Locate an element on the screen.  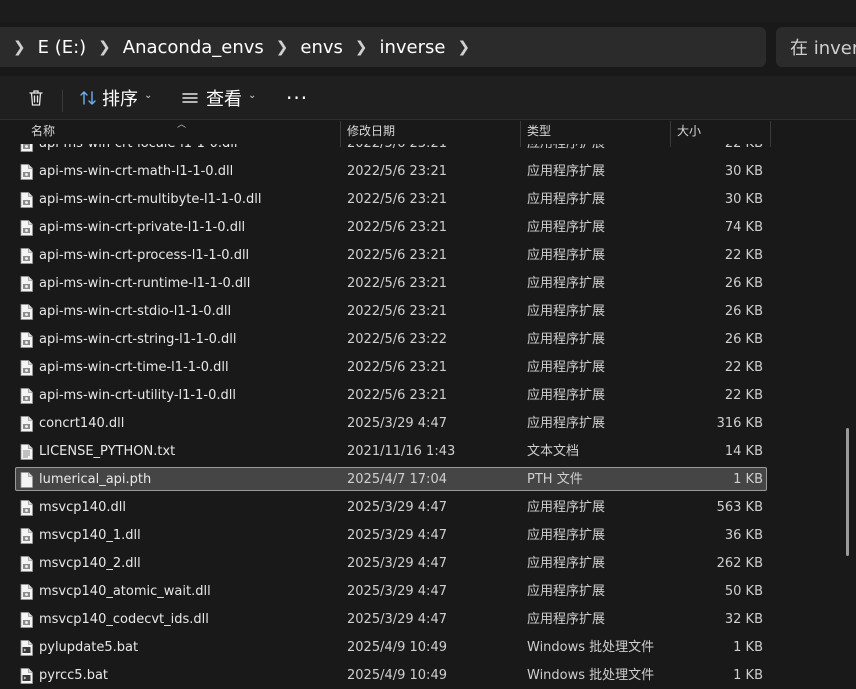
file-name: api-ms-win-crt-private-l1-1-0.dll is located at coordinates (142, 227).